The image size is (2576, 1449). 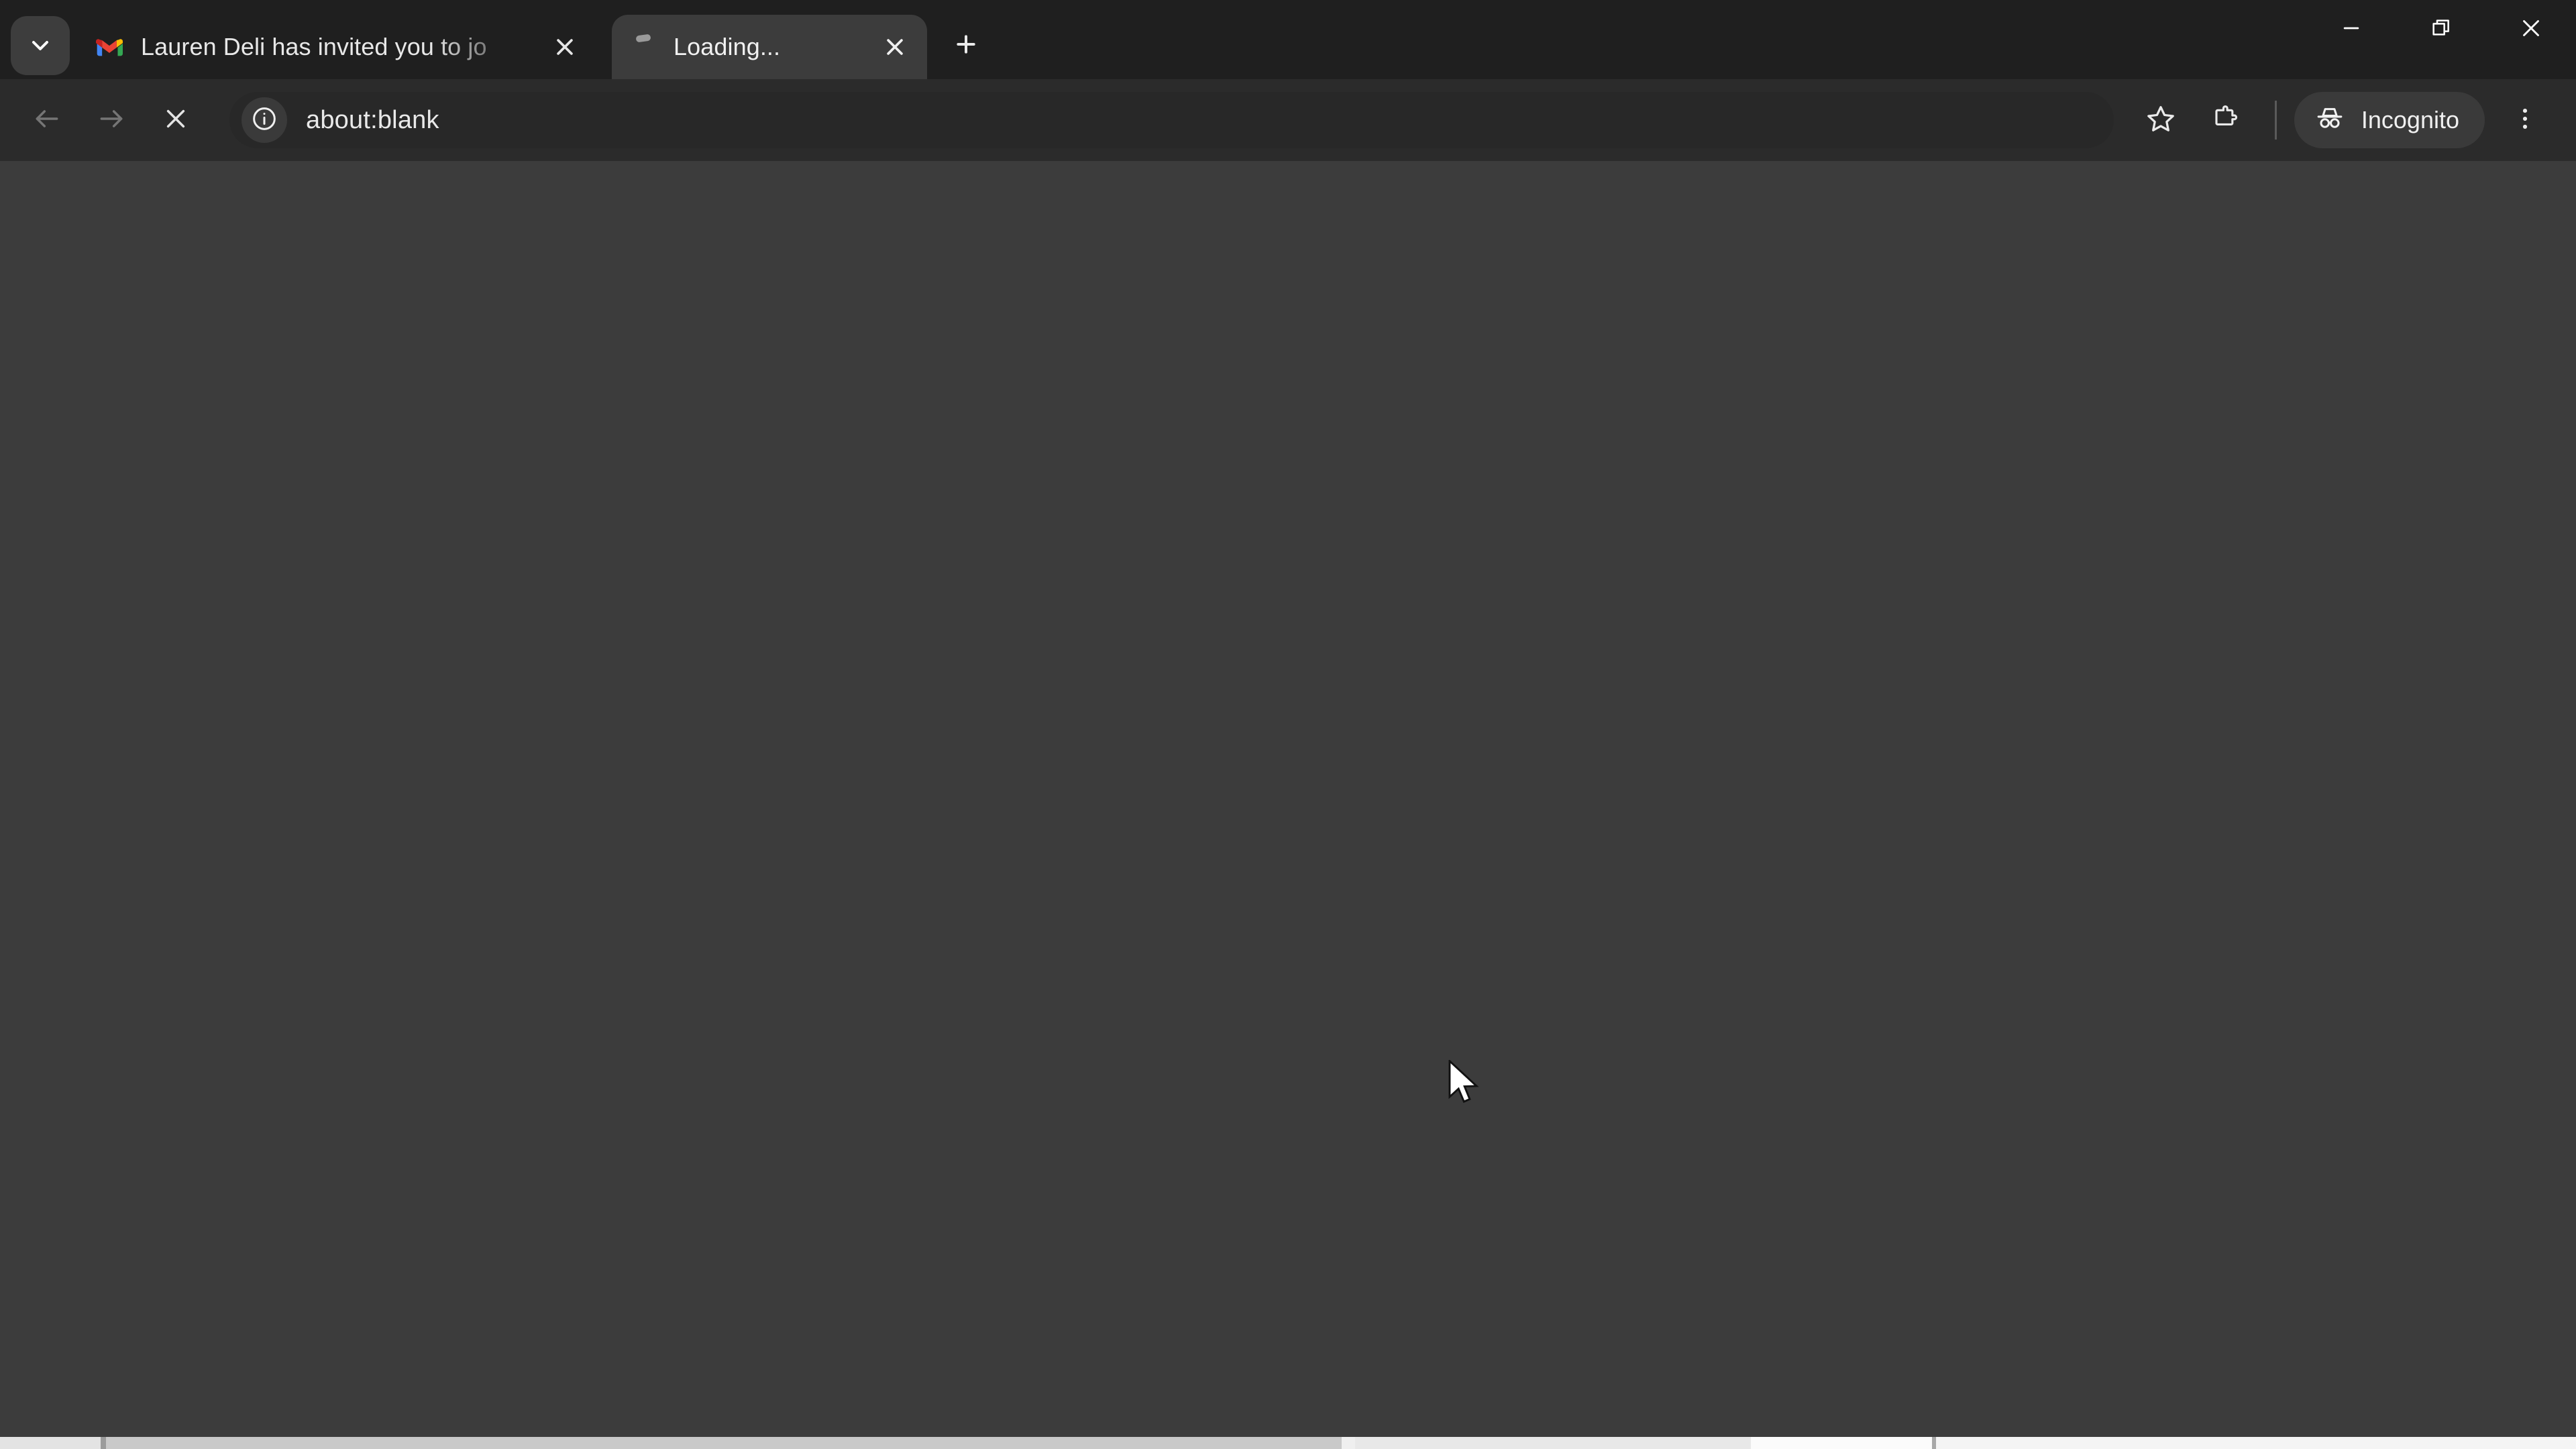 I want to click on tab-search-button, so click(x=40, y=45).